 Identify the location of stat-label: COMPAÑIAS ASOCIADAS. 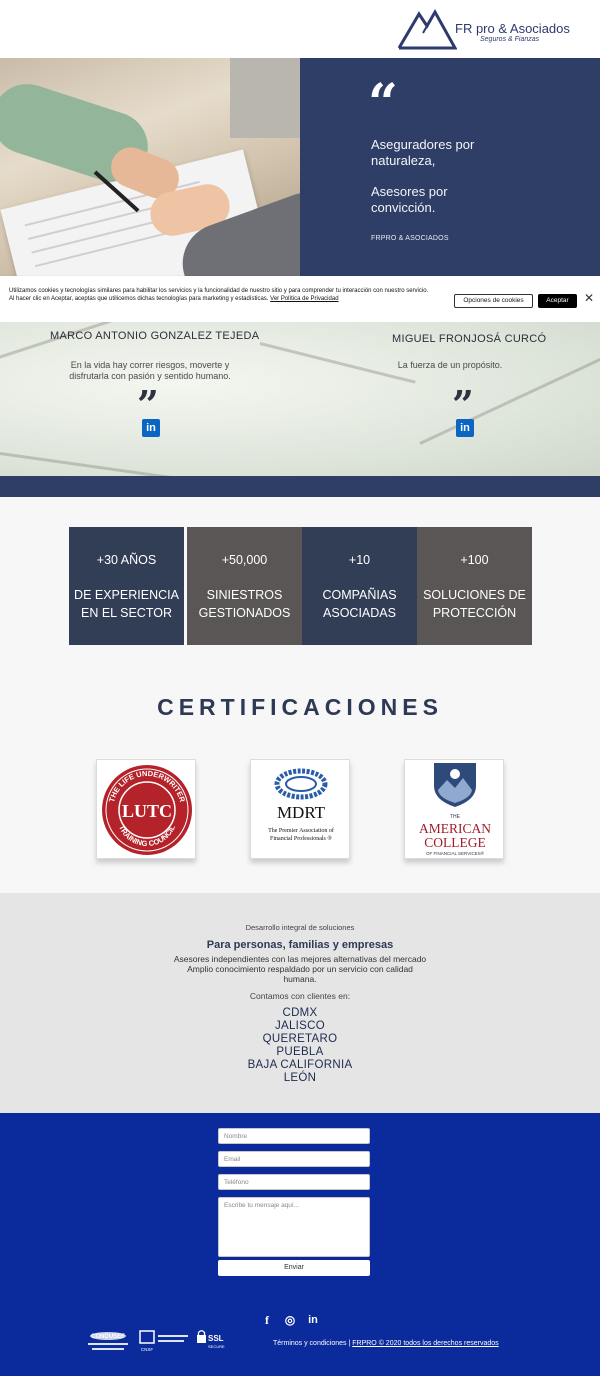
(359, 604).